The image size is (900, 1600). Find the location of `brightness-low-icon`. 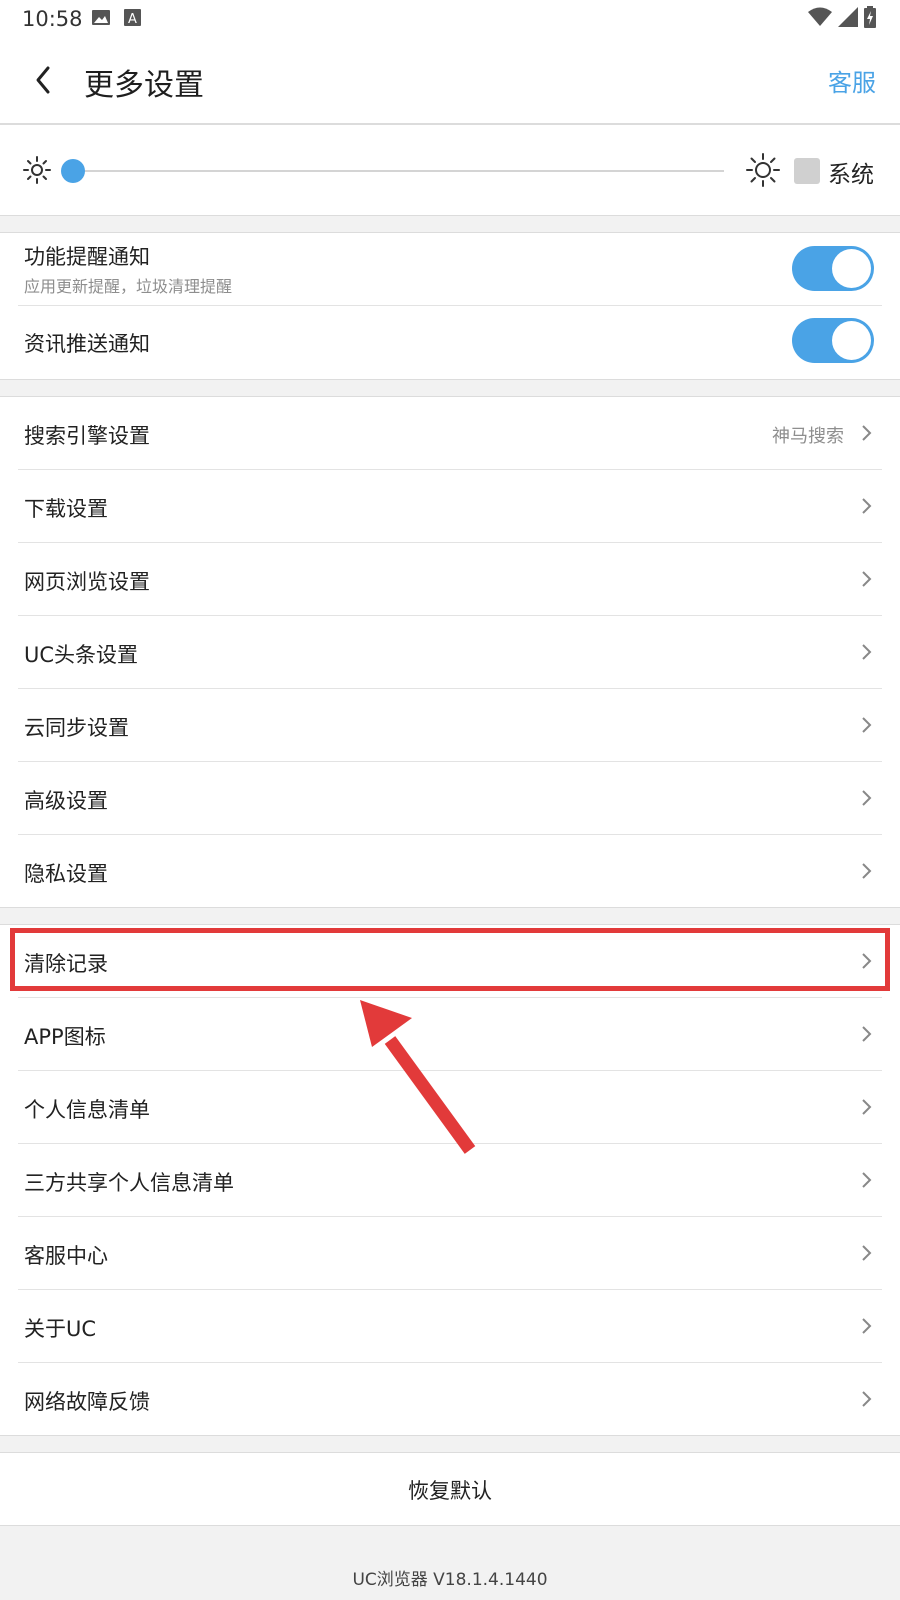

brightness-low-icon is located at coordinates (37, 170).